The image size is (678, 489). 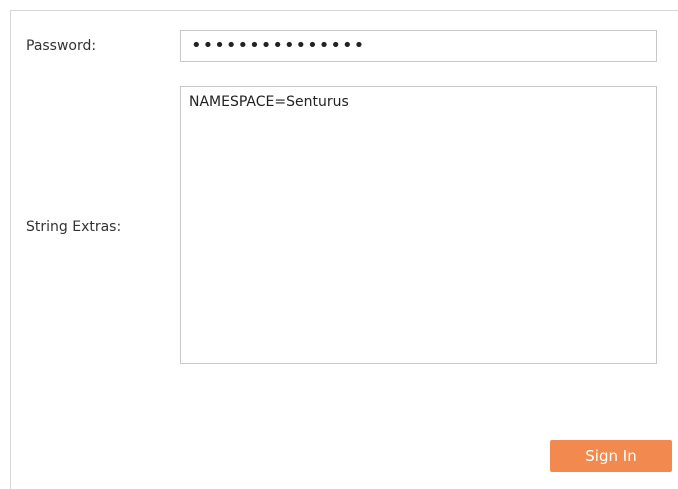 What do you see at coordinates (418, 46) in the screenshot?
I see `password-field: •••••••••••••••` at bounding box center [418, 46].